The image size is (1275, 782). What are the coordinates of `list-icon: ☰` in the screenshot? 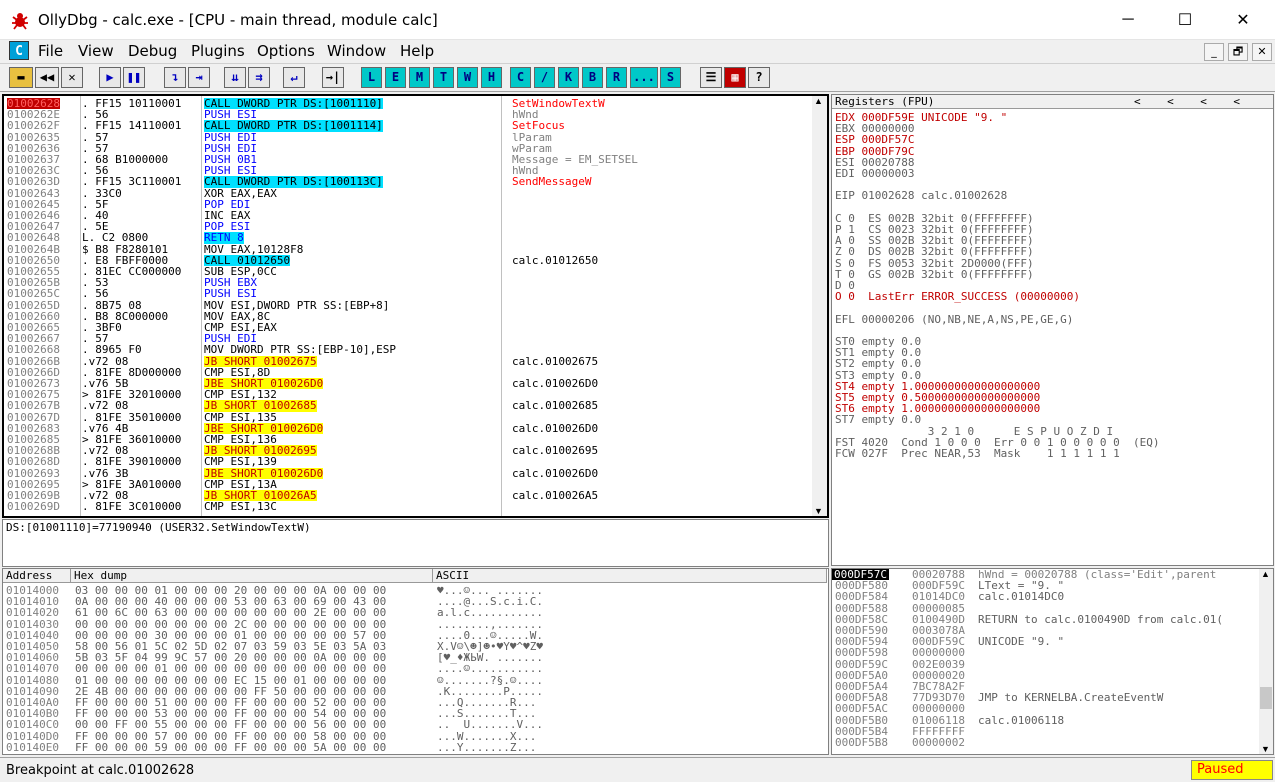 It's located at (711, 77).